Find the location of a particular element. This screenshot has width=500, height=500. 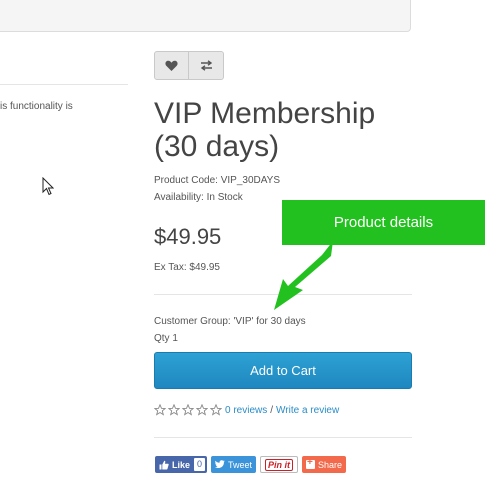

share-plus-icon is located at coordinates (311, 463).